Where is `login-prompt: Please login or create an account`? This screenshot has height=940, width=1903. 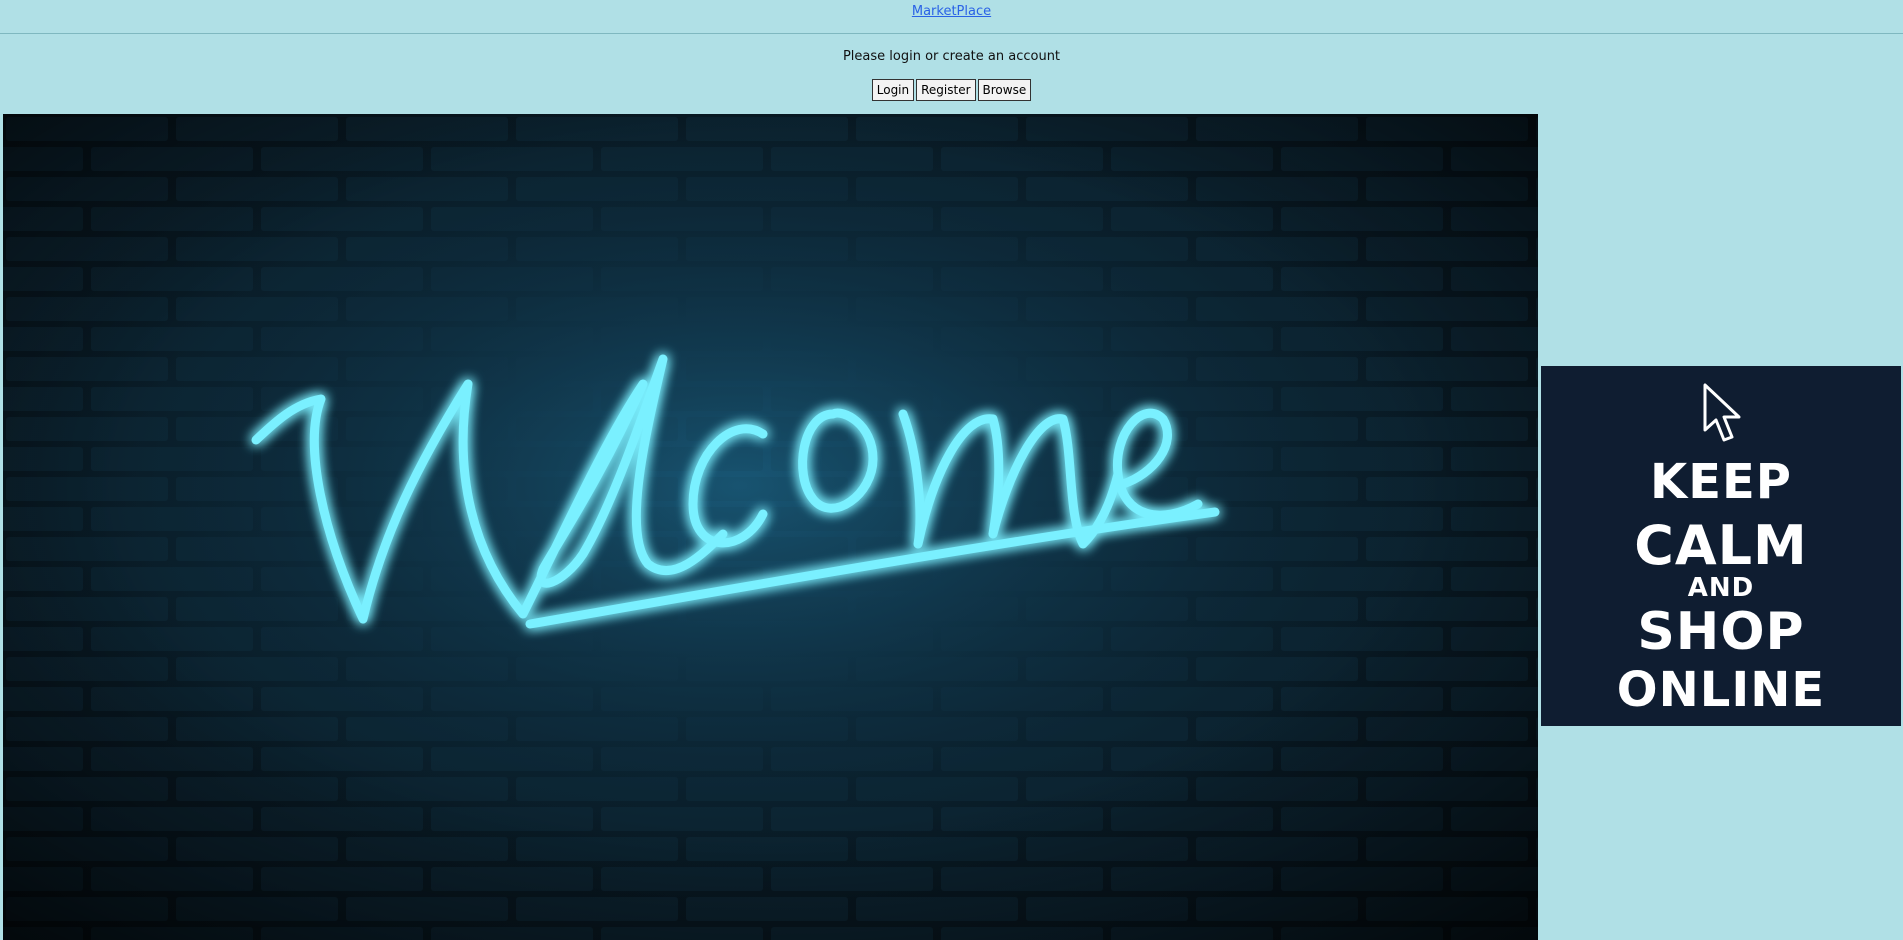 login-prompt: Please login or create an account is located at coordinates (951, 56).